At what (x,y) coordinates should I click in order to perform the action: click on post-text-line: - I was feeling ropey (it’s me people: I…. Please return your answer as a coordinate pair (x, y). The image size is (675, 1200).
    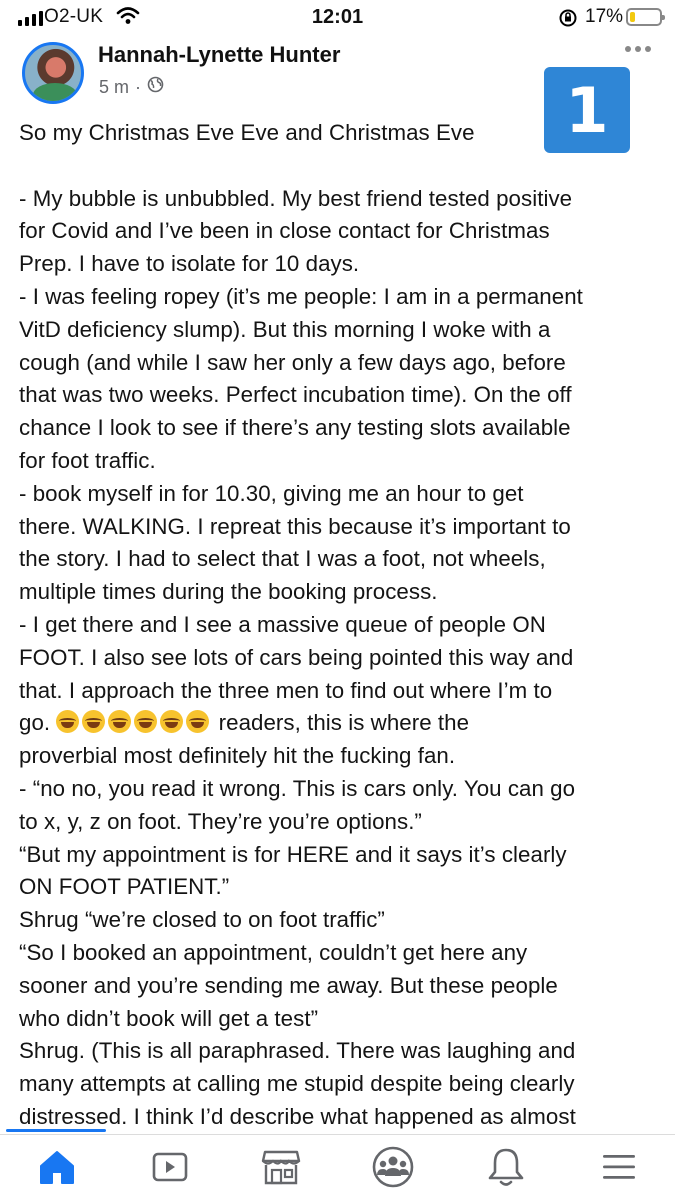
    Looking at the image, I should click on (339, 297).